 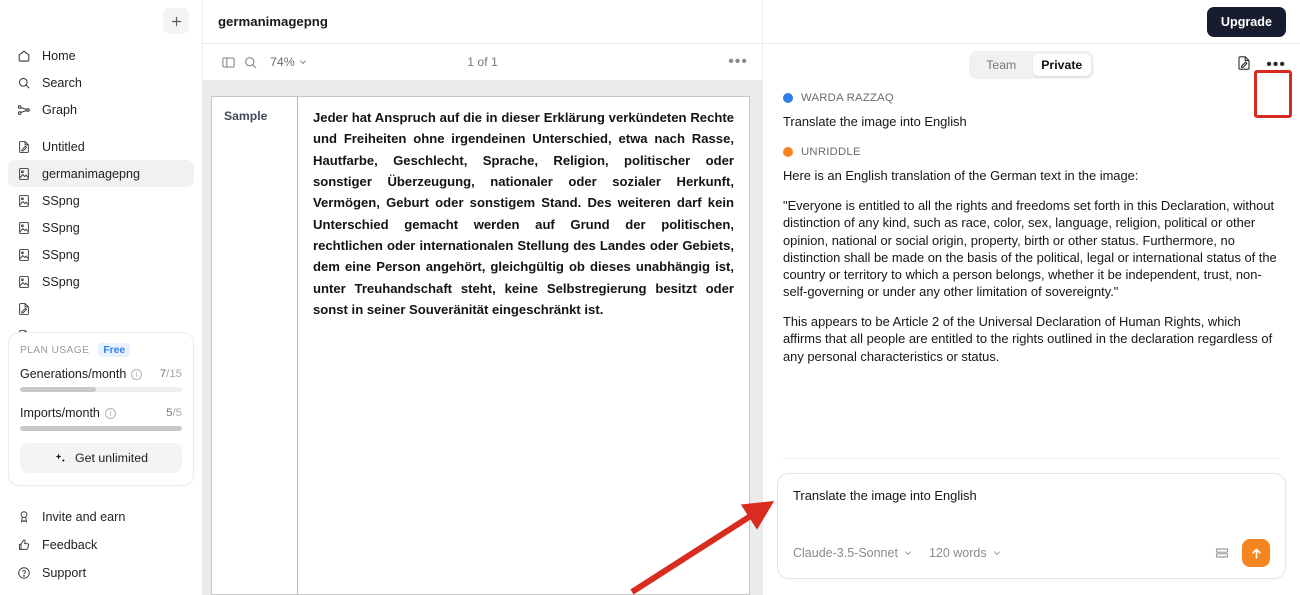 I want to click on sidebar-divider-gap, so click(x=101, y=128).